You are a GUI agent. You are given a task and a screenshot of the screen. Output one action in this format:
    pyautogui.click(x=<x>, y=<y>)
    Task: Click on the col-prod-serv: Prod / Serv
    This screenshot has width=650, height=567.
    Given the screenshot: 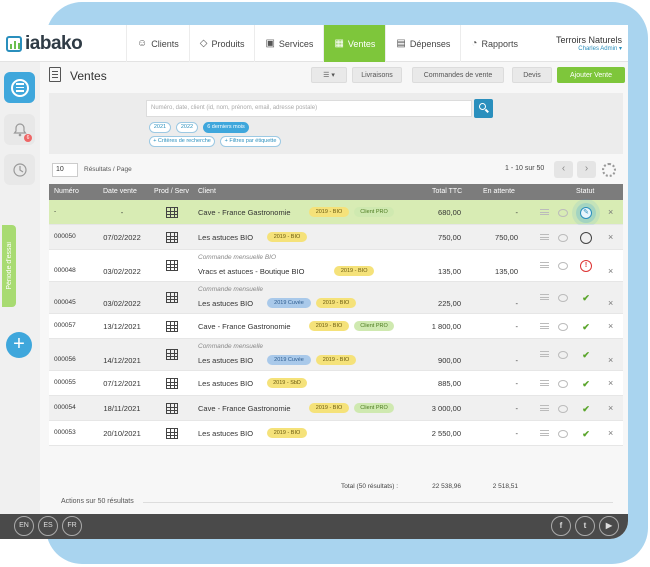 What is the action you would take?
    pyautogui.click(x=171, y=191)
    